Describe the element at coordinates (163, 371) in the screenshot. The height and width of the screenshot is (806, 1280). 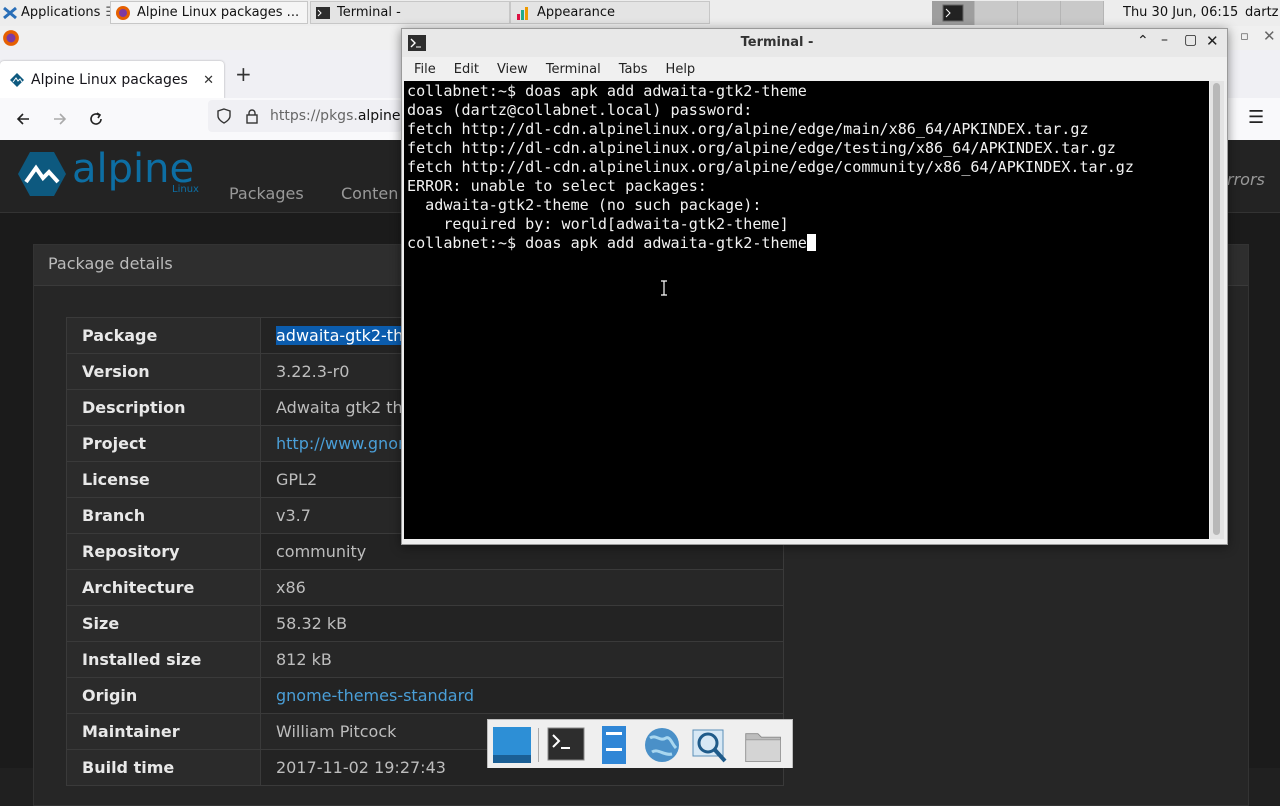
I see `detail-key: Version` at that location.